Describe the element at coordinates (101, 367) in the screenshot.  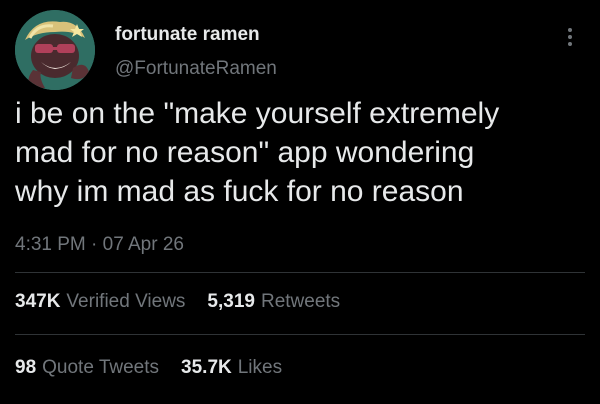
I see `quote-tweets-label: Quote Tweets` at that location.